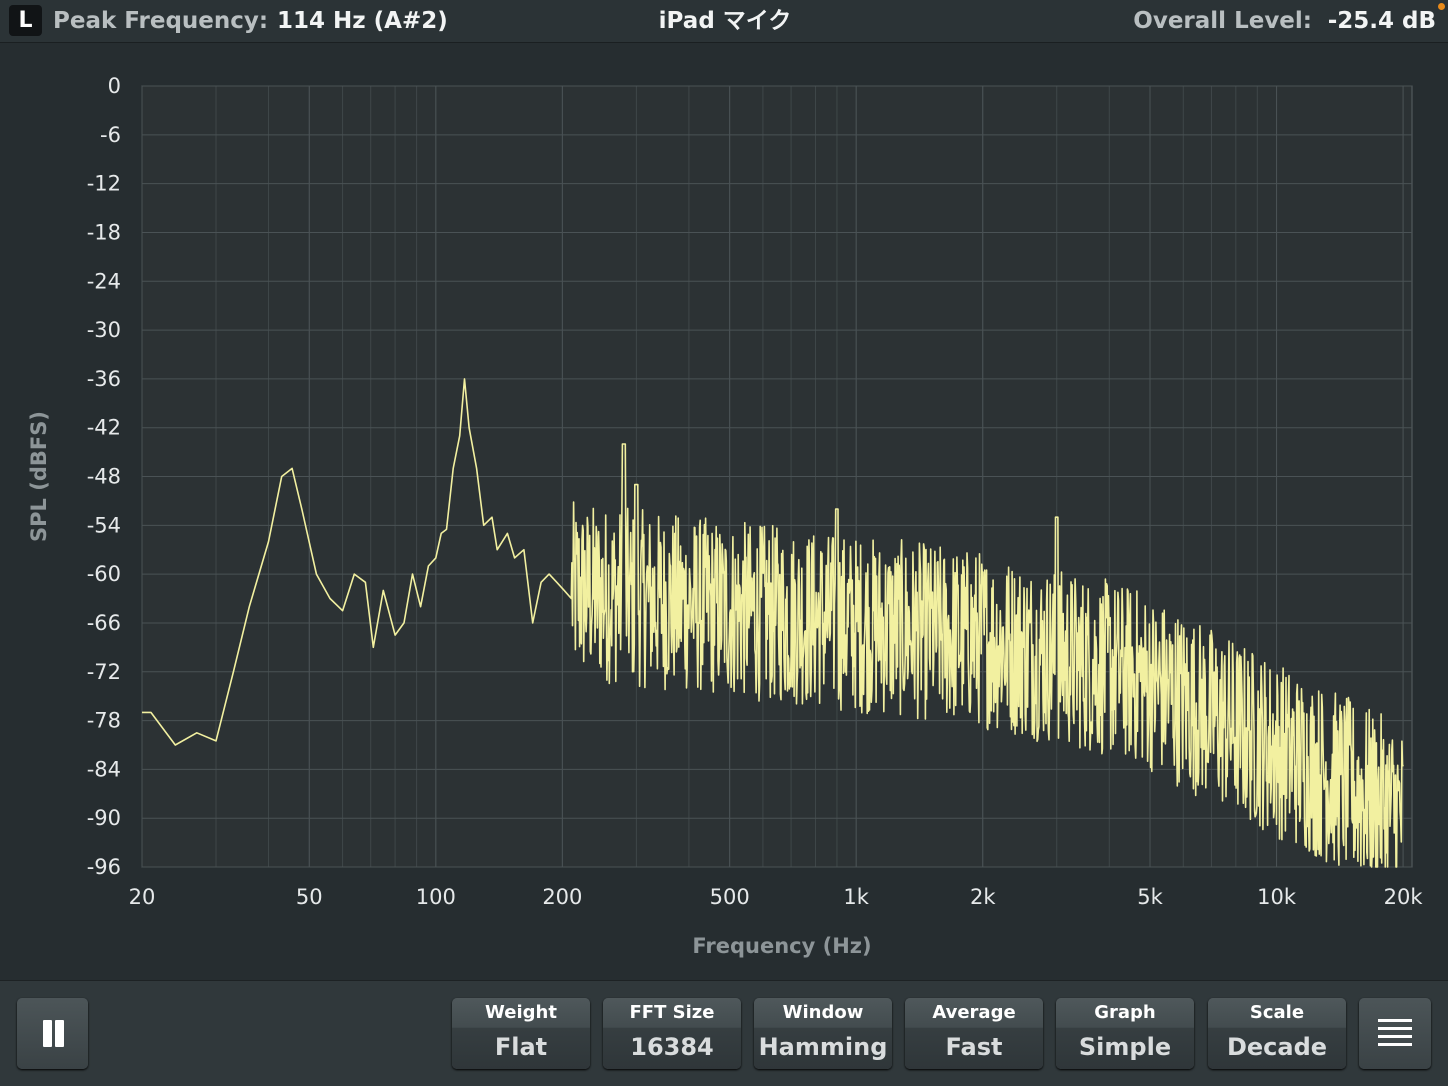 The height and width of the screenshot is (1086, 1448). I want to click on x-tick-label: 10k, so click(1277, 897).